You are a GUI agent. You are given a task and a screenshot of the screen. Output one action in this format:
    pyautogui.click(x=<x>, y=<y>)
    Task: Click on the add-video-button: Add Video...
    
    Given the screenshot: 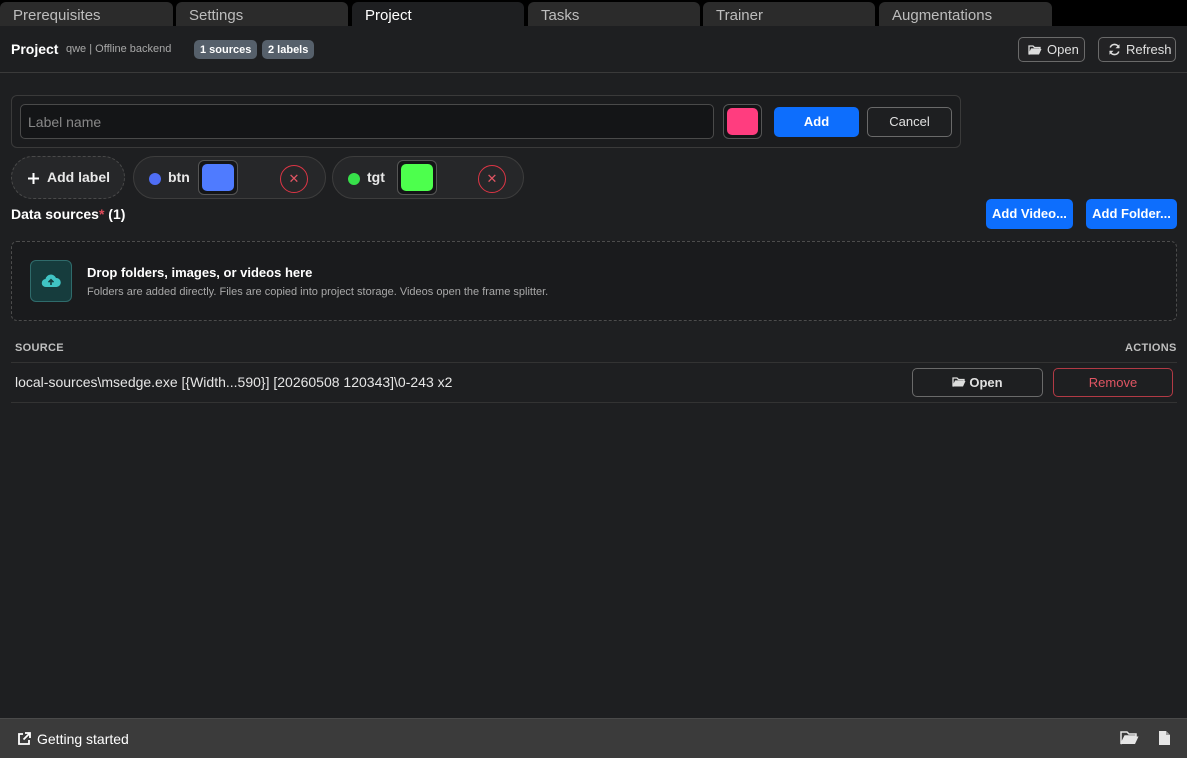 What is the action you would take?
    pyautogui.click(x=1029, y=214)
    